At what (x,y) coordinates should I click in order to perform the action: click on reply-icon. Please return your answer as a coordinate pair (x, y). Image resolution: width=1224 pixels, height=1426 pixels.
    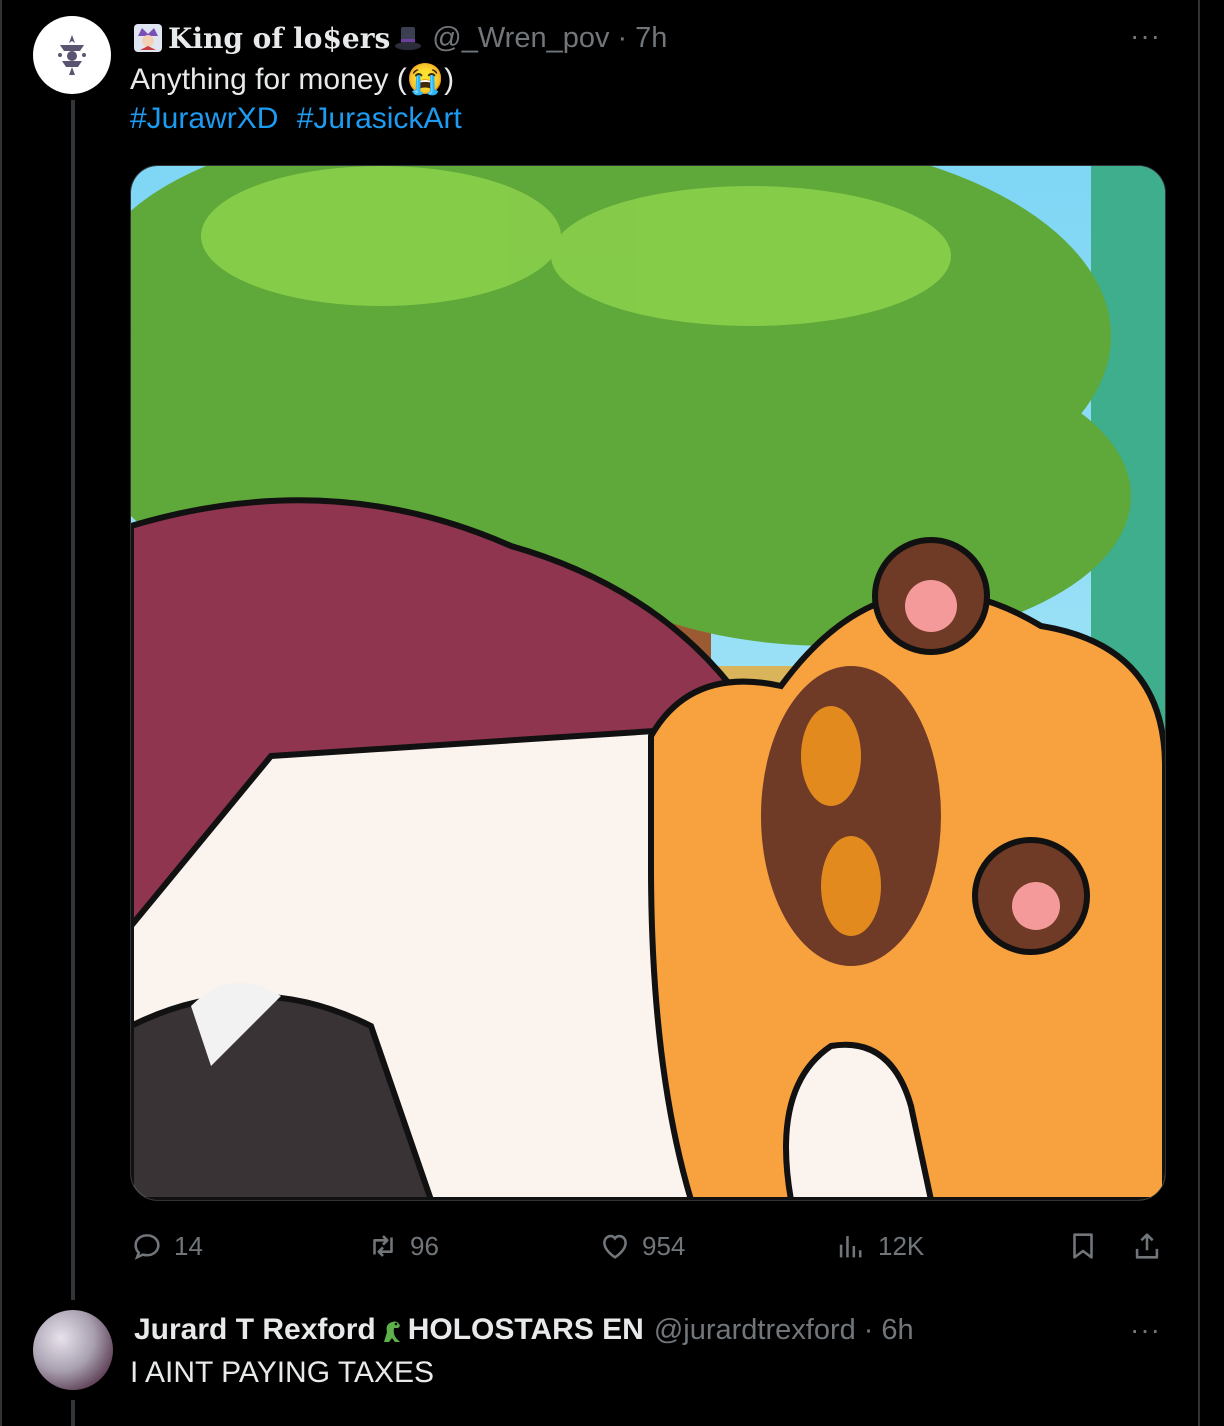
    Looking at the image, I should click on (147, 1247).